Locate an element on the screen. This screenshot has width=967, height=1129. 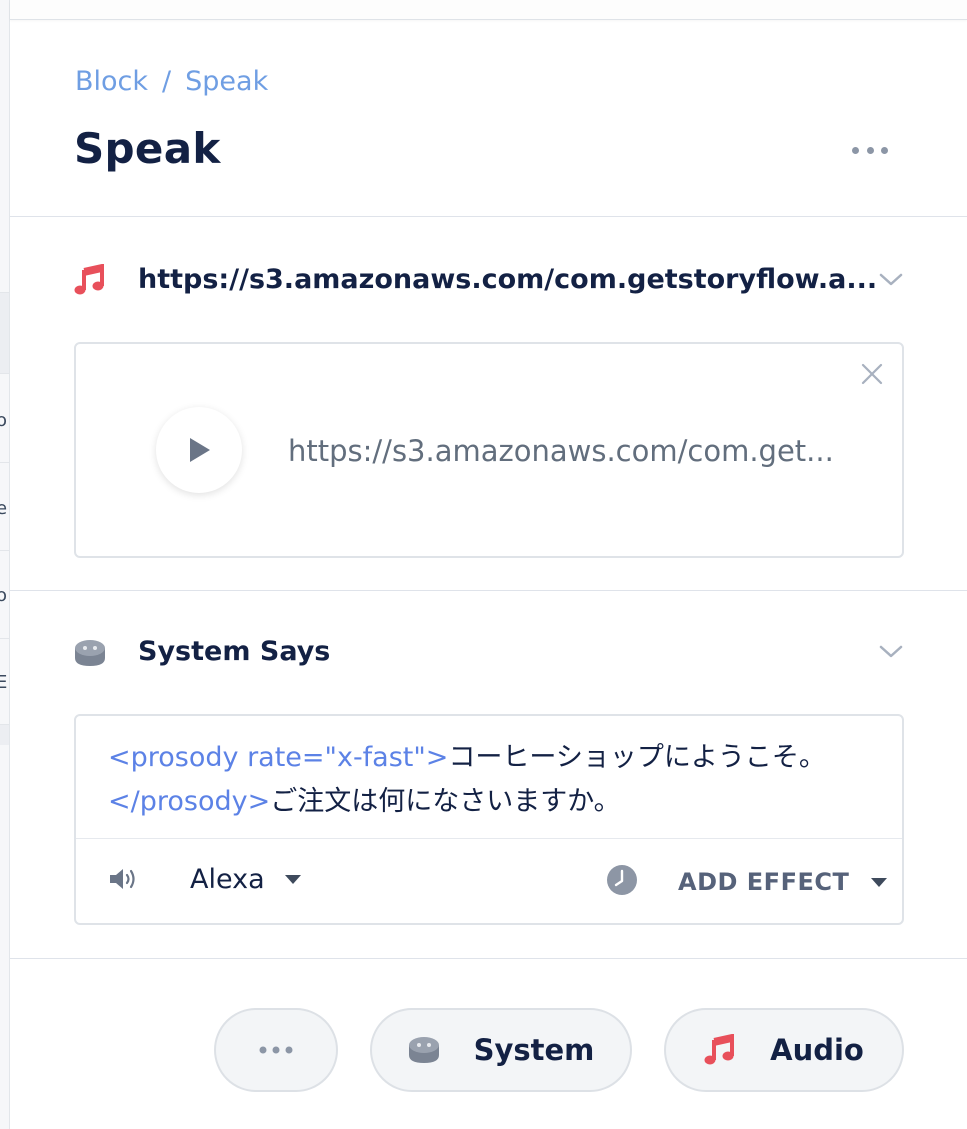
canvas-fragment-text: e is located at coordinates (3, 508).